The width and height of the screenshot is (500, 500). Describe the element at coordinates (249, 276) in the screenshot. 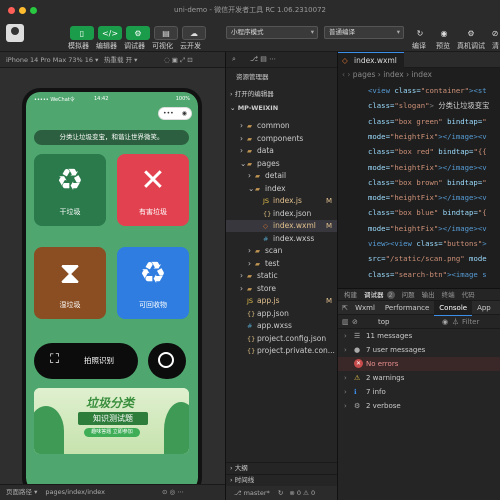

I see `folder-icon: ▰` at that location.